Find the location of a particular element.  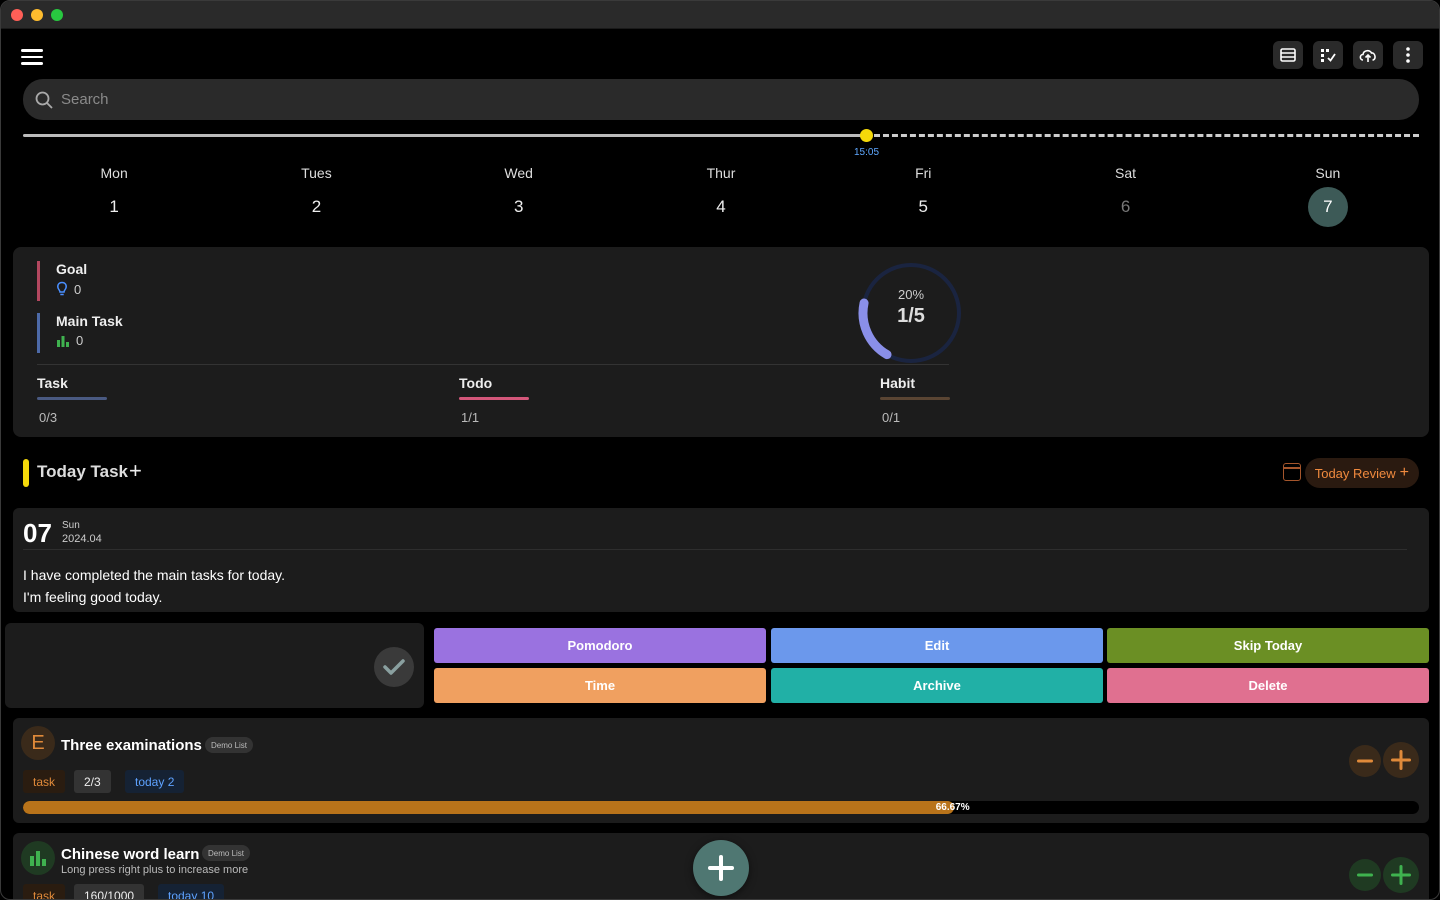

complete-check-button is located at coordinates (394, 667).